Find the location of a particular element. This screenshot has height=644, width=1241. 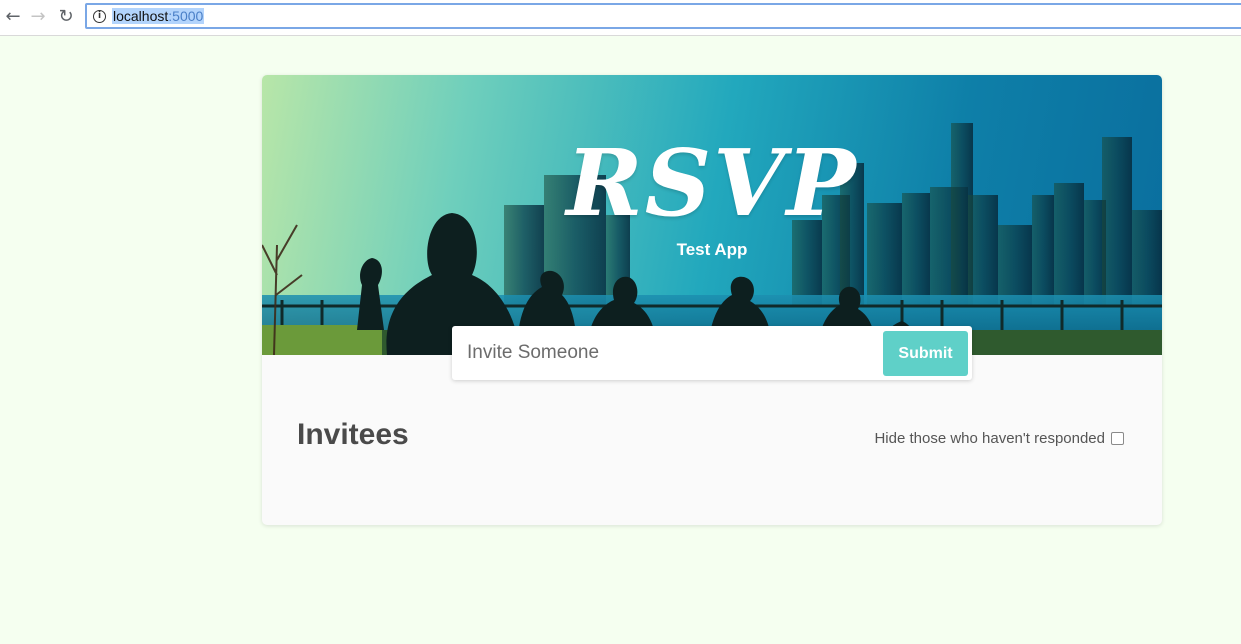

arrow-right-icon: → is located at coordinates (38, 16).